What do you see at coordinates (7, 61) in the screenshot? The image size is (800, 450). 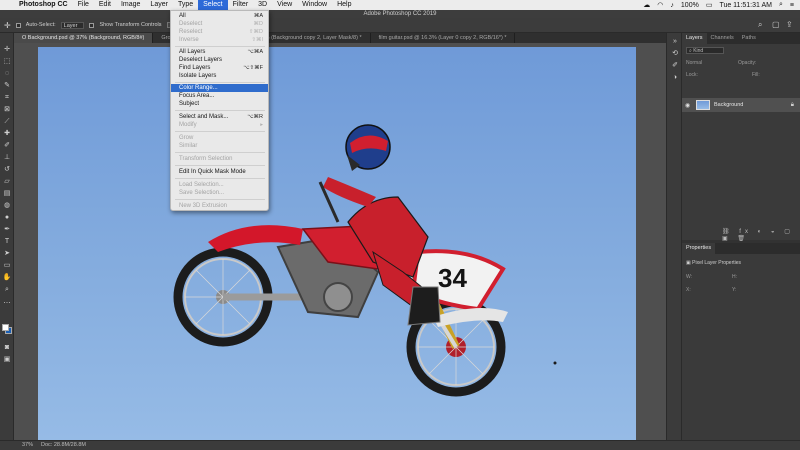 I see `marquee-tool-icon: ⬚` at bounding box center [7, 61].